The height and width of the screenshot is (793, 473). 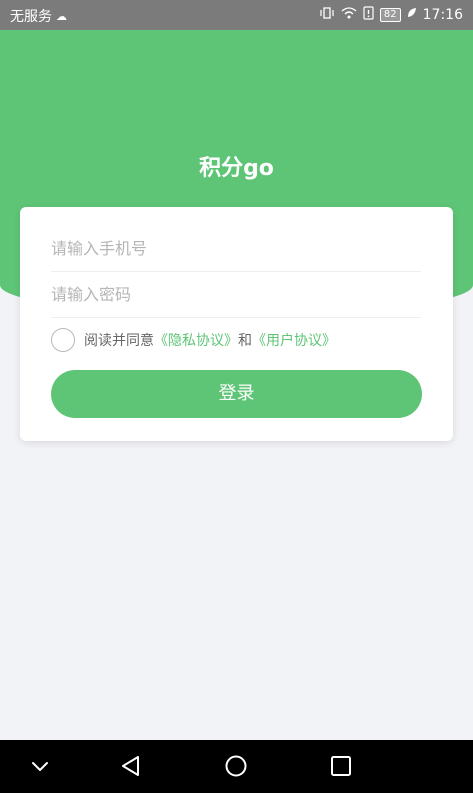 I want to click on wifi-icon, so click(x=349, y=14).